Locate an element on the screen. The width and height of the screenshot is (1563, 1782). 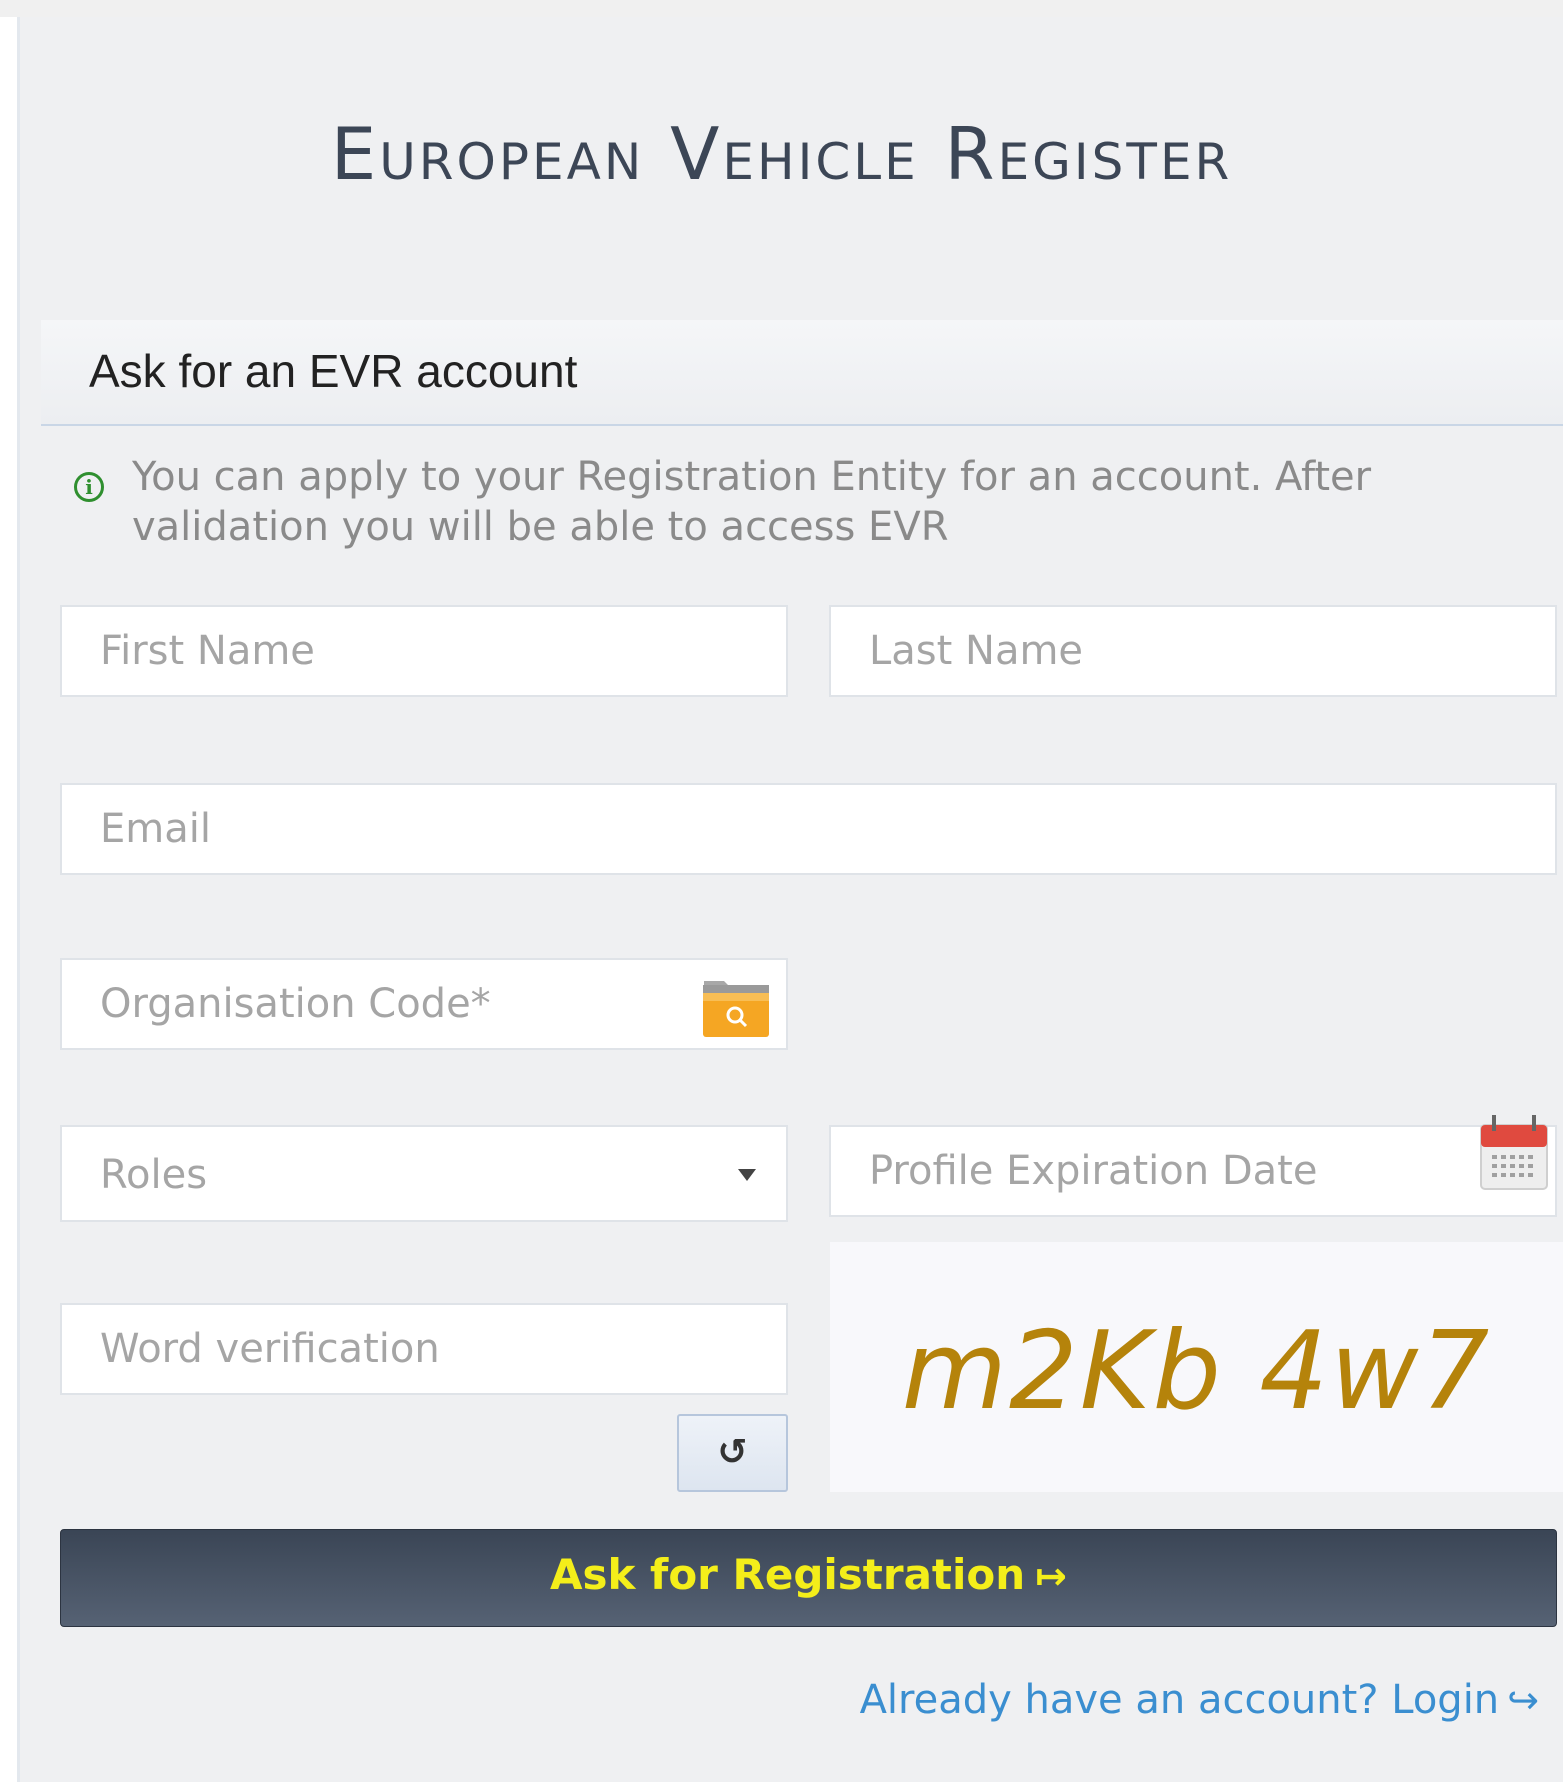
chevron-down-icon is located at coordinates (747, 1175).